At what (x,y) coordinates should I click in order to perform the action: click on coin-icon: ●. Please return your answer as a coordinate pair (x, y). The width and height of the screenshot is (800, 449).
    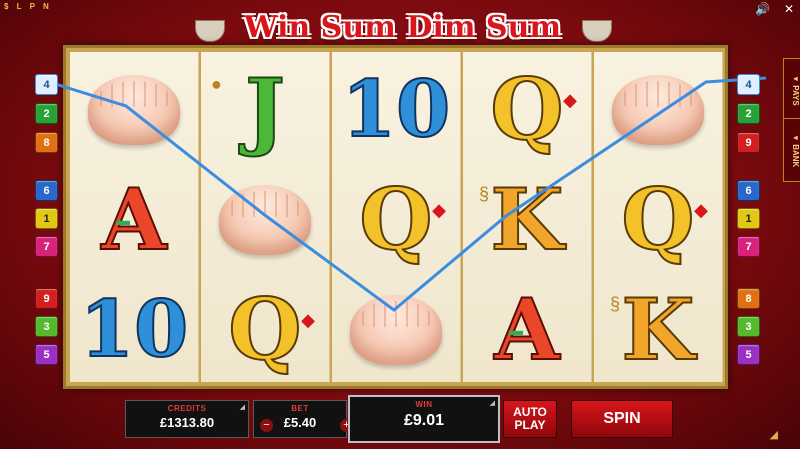
    Looking at the image, I should click on (216, 84).